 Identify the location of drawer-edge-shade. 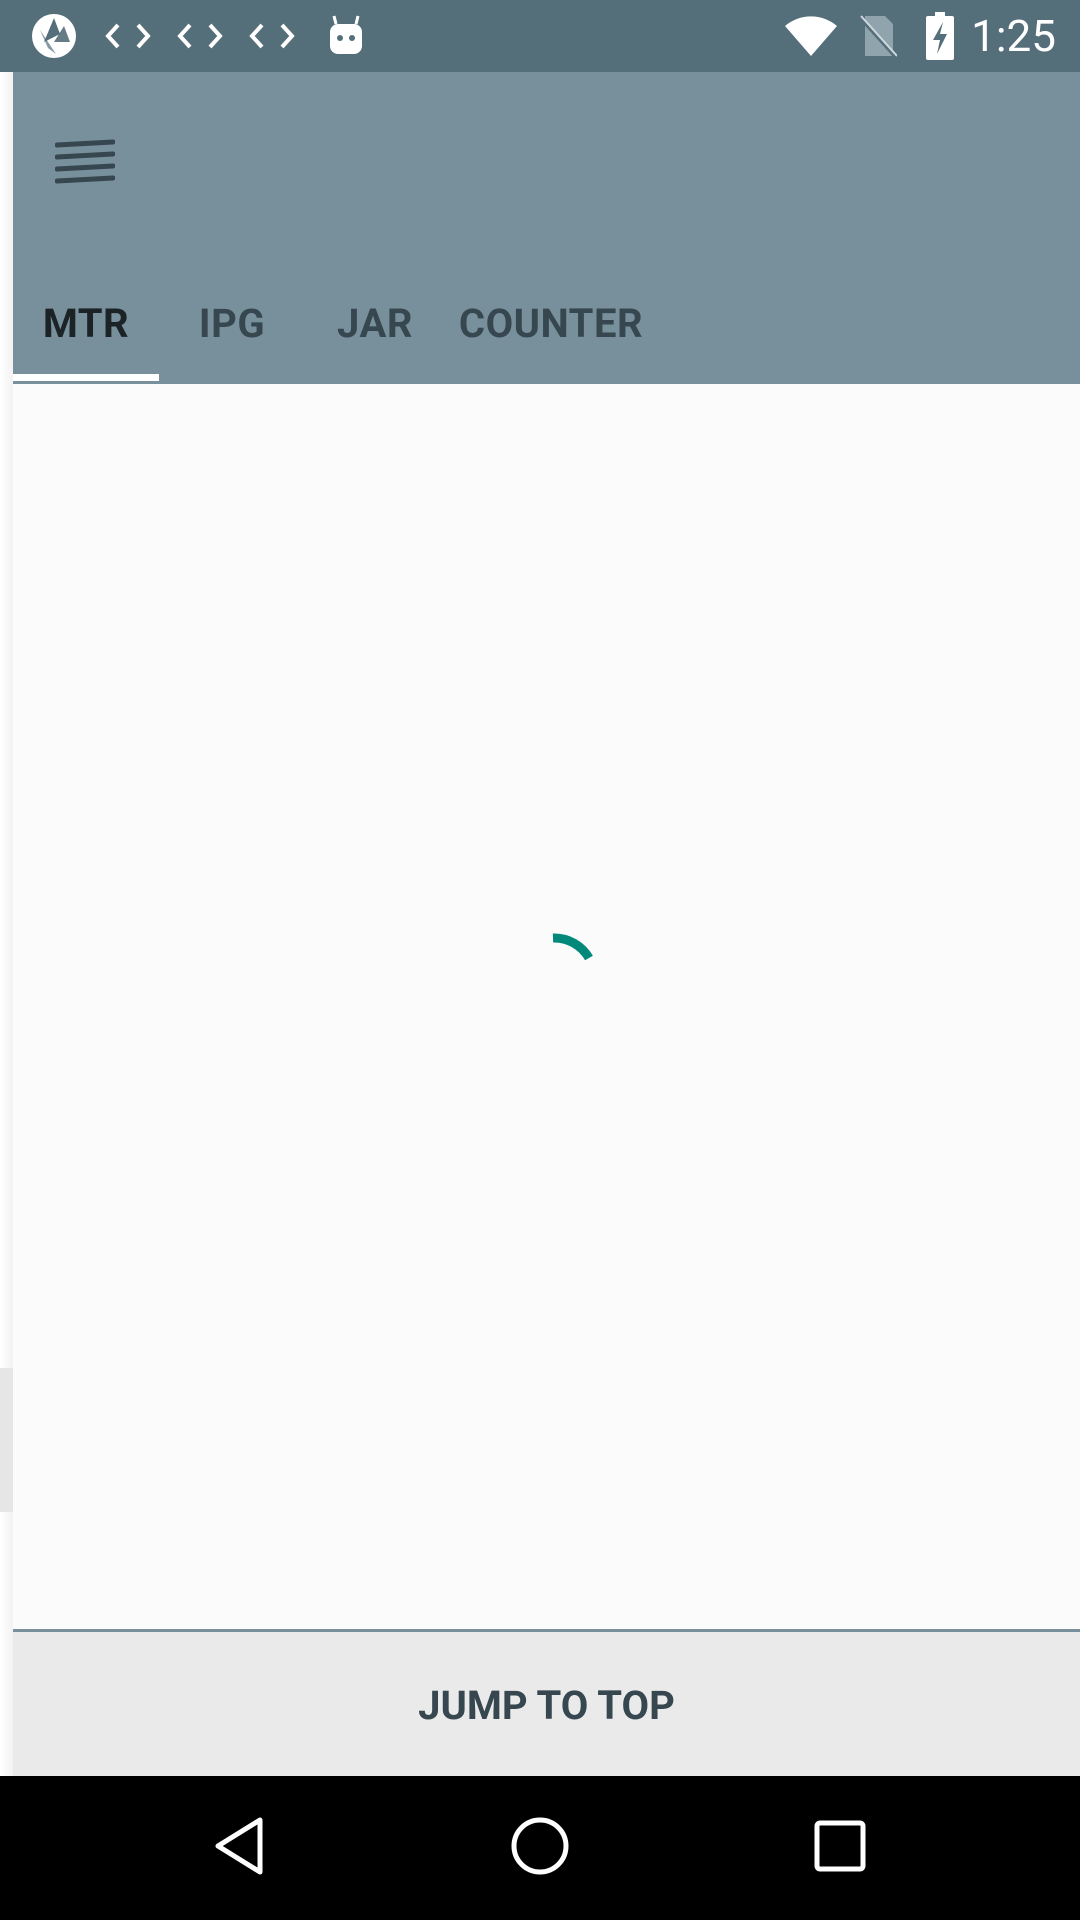
(6, 1440).